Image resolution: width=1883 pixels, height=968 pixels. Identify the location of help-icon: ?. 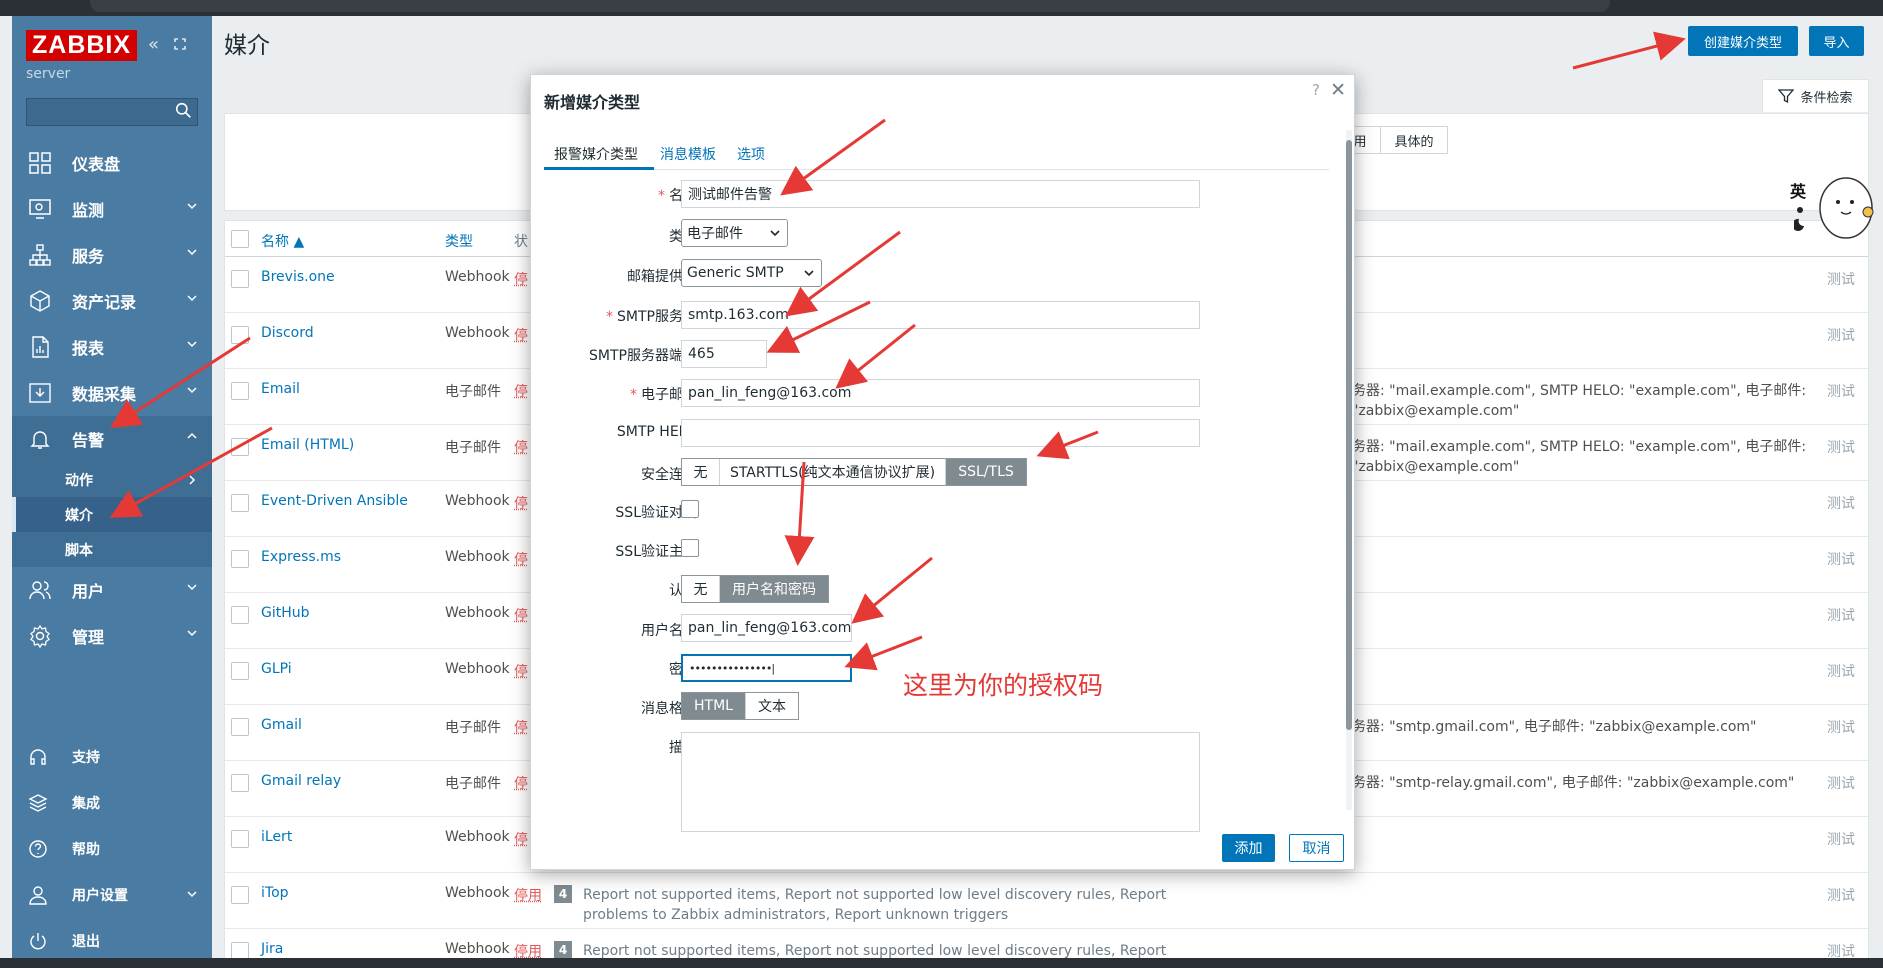
(1659, 39).